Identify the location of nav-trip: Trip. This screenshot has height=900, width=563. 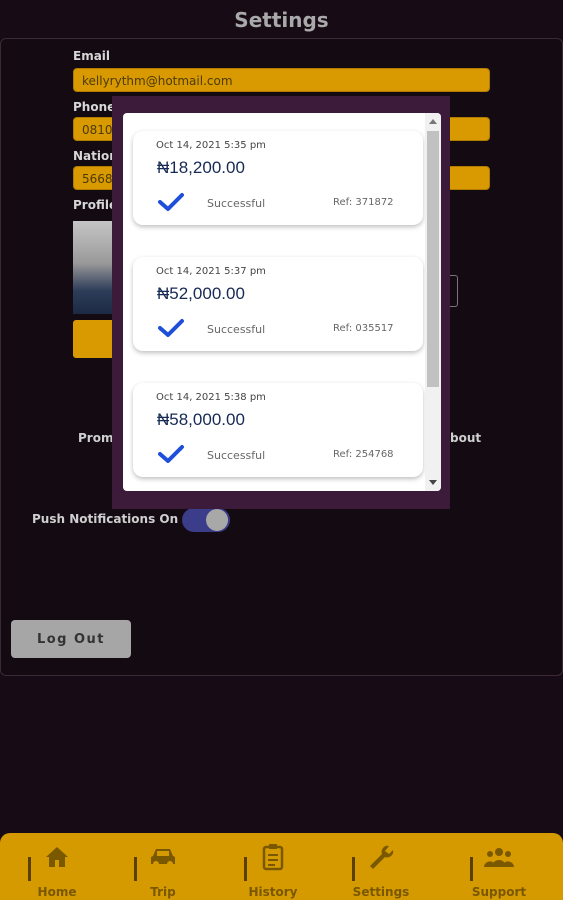
(163, 870).